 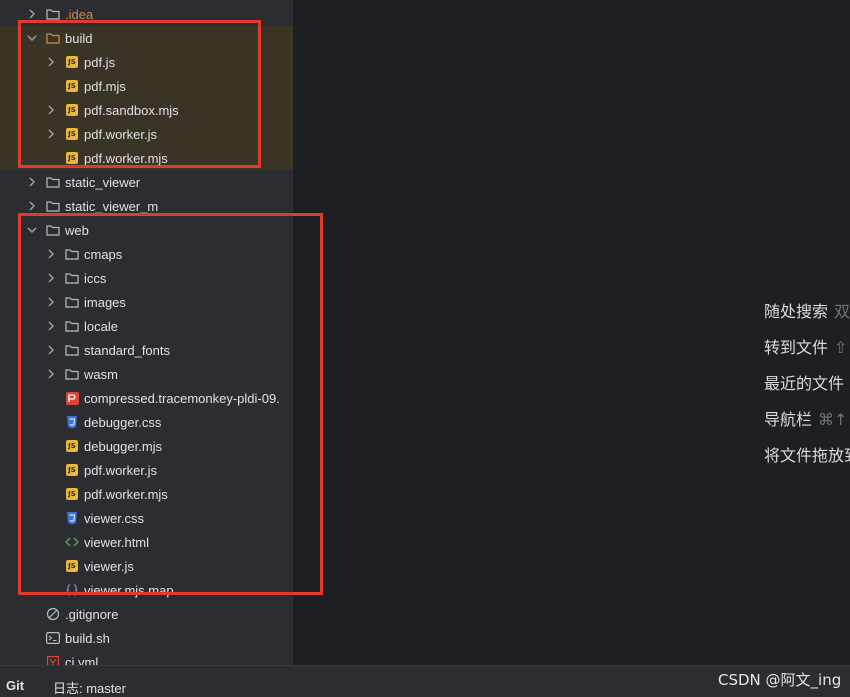 I want to click on tree-item: JS debugger.mjs, so click(x=146, y=446).